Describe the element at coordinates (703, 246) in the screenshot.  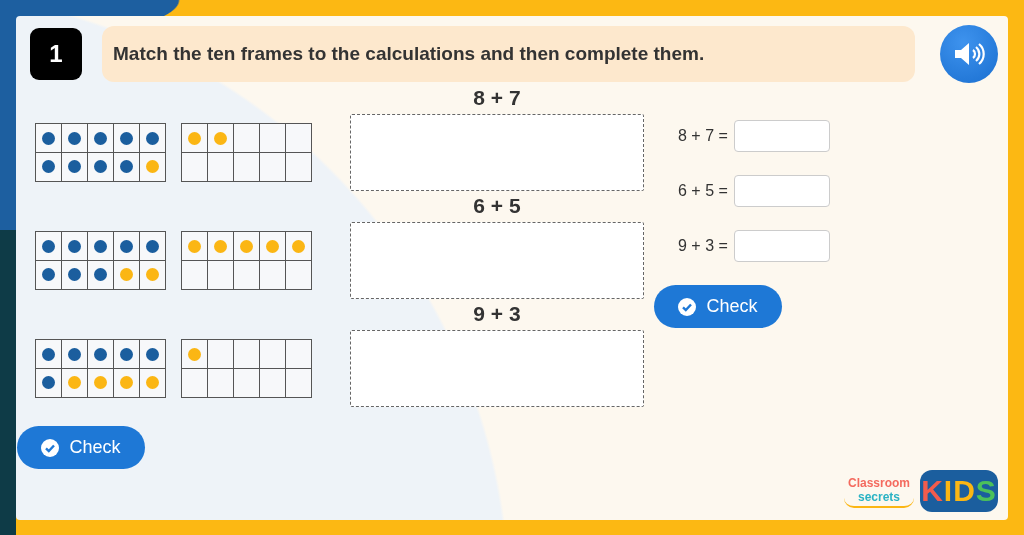
I see `equation-text: 9 + 3 =` at that location.